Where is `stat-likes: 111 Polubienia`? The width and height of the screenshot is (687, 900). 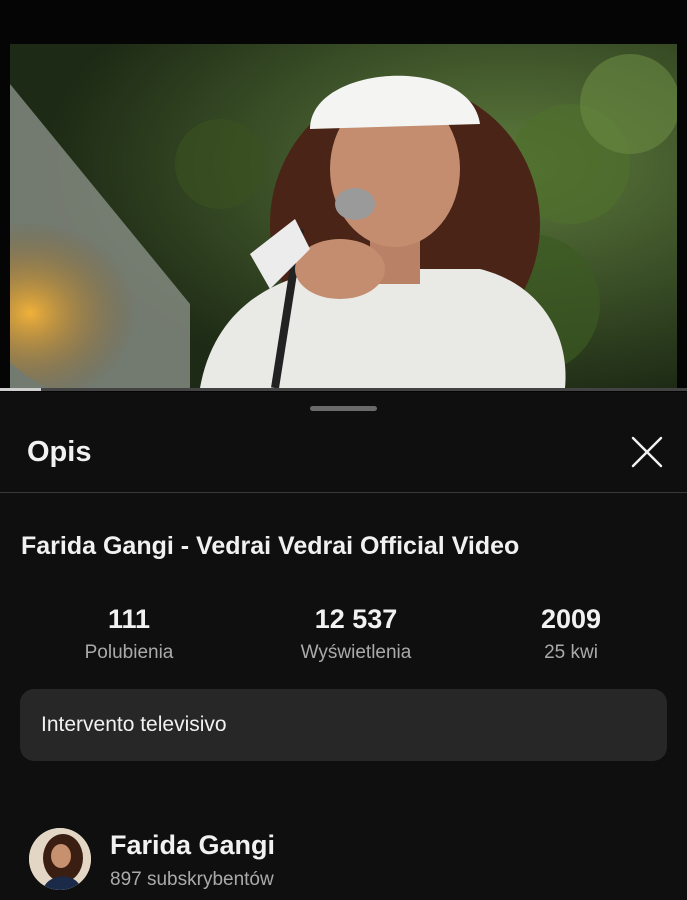
stat-likes: 111 Polubienia is located at coordinates (129, 634).